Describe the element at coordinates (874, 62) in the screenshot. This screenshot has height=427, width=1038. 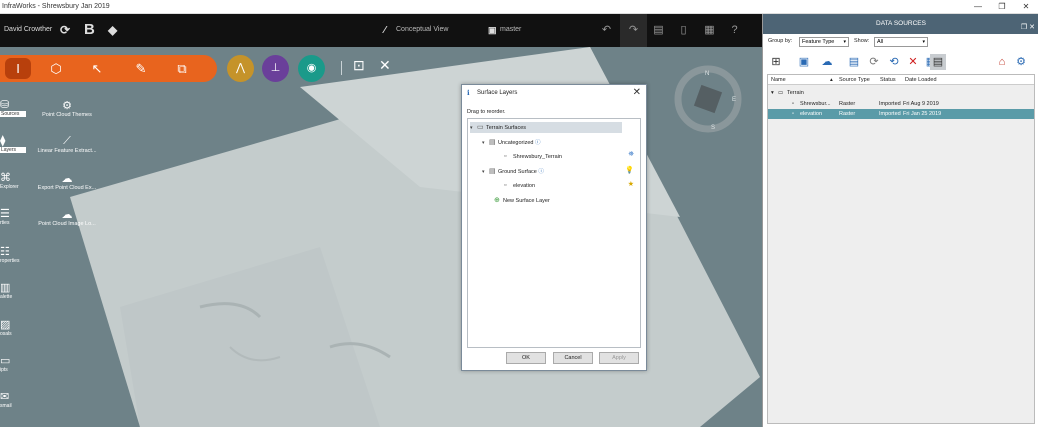
I see `refresh-icon: ⟳` at that location.